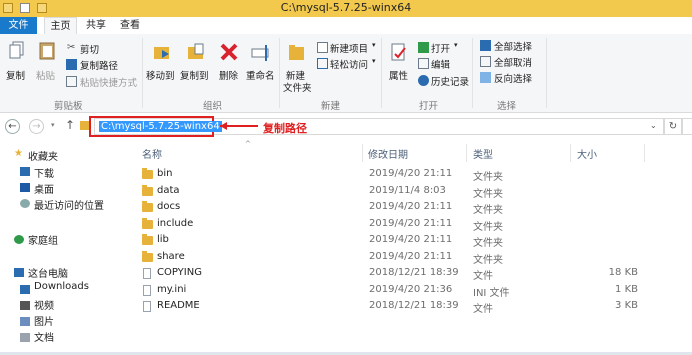  What do you see at coordinates (297, 87) in the screenshot?
I see `new-folder-line2: 文件夹` at bounding box center [297, 87].